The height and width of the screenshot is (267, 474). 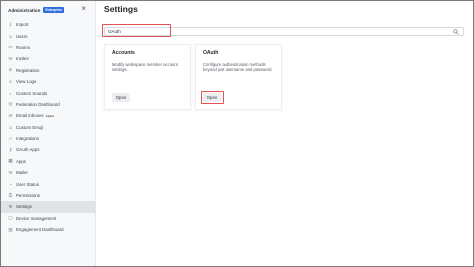 I want to click on sidebar-item-view-logs: ≡ View Logs, so click(x=48, y=81).